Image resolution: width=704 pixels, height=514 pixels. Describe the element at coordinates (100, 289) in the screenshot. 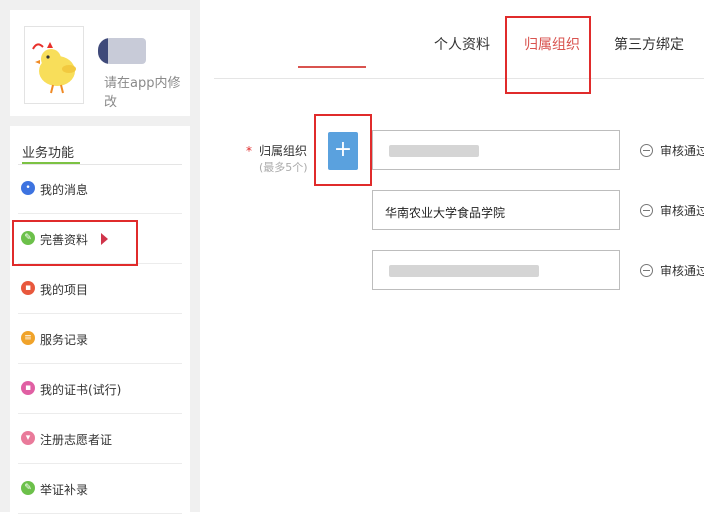

I see `menu-item-projects: ▪ 我的项目` at that location.